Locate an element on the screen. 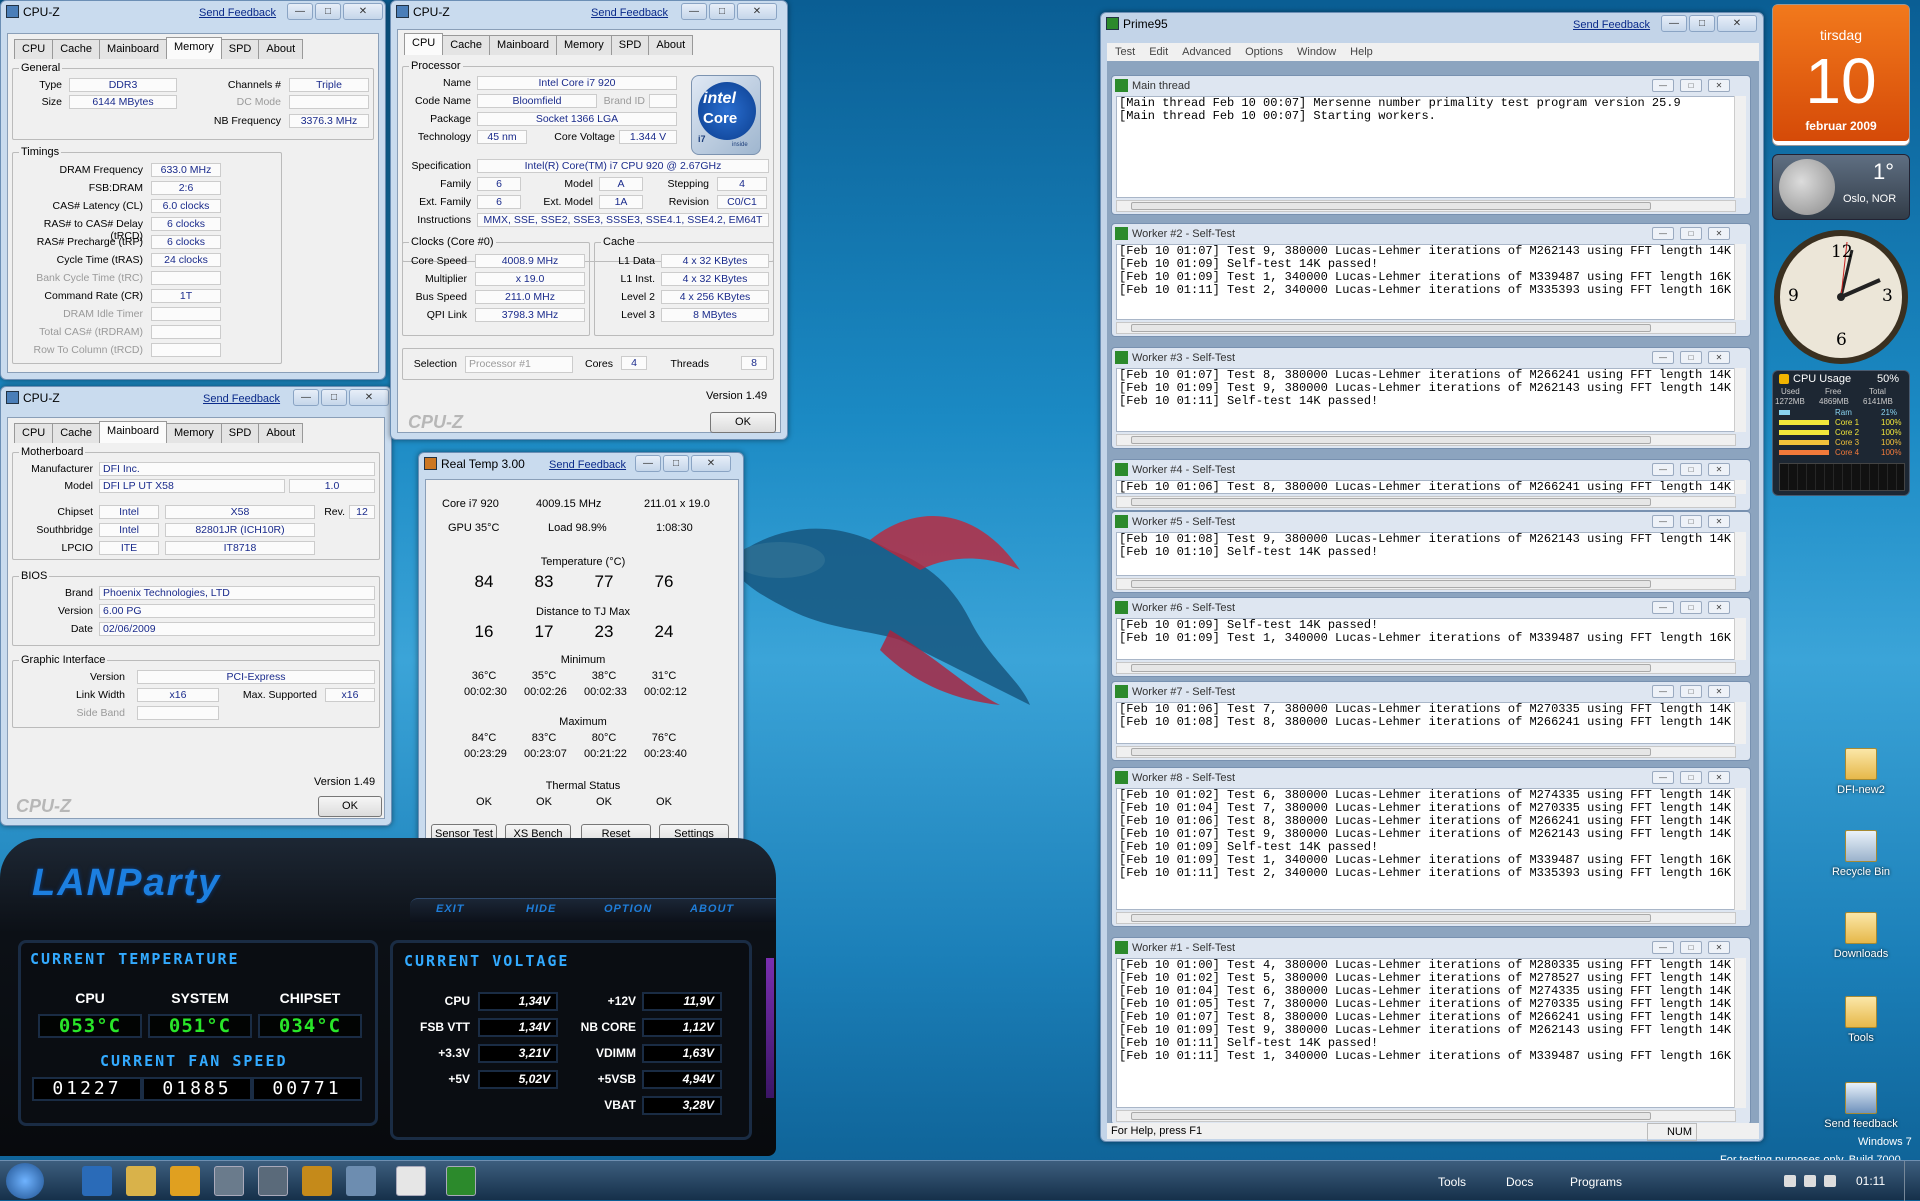 This screenshot has height=1201, width=1920. app-task-icon is located at coordinates (411, 1181).